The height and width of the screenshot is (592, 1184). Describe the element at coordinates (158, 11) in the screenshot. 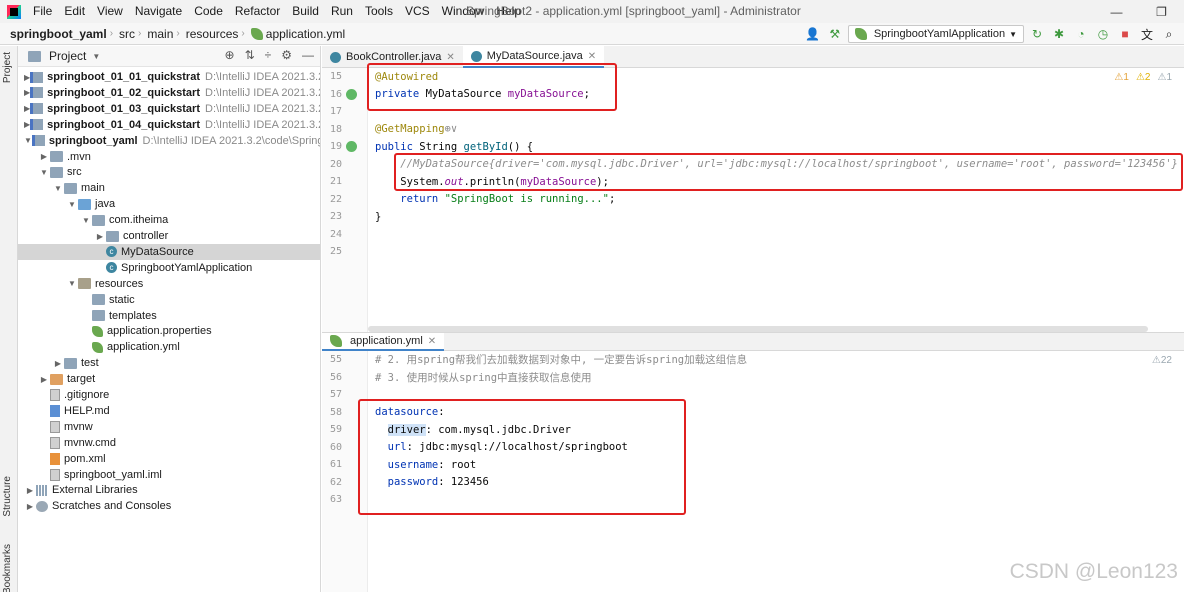

I see `menu-navigate: Navigate` at that location.